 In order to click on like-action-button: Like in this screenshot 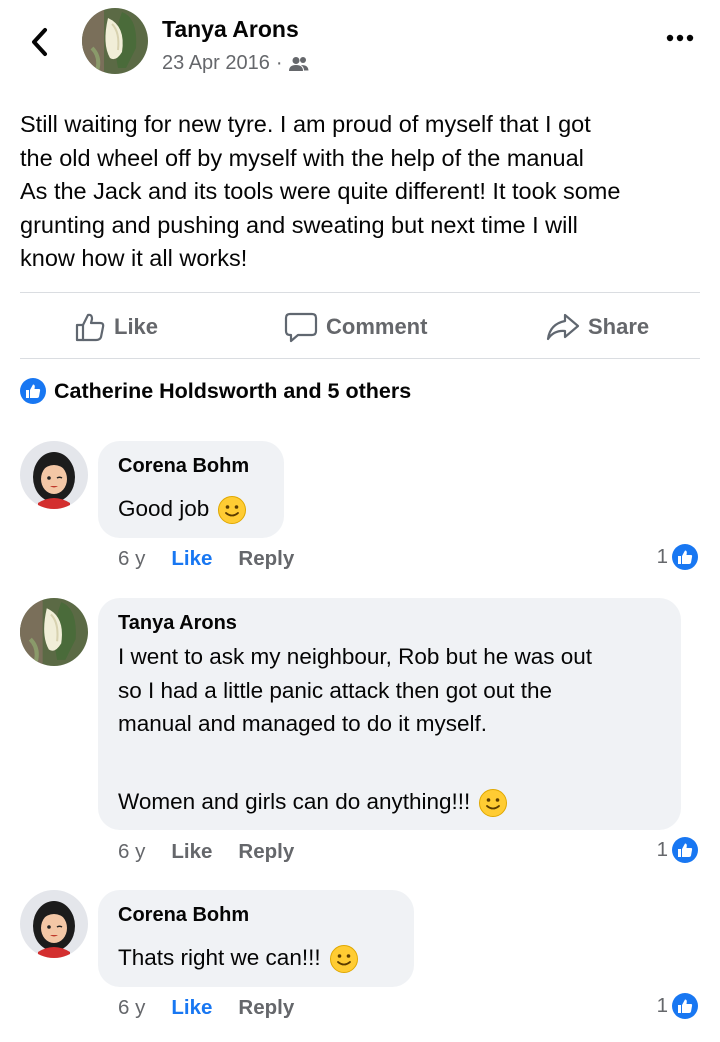, I will do `click(116, 327)`.